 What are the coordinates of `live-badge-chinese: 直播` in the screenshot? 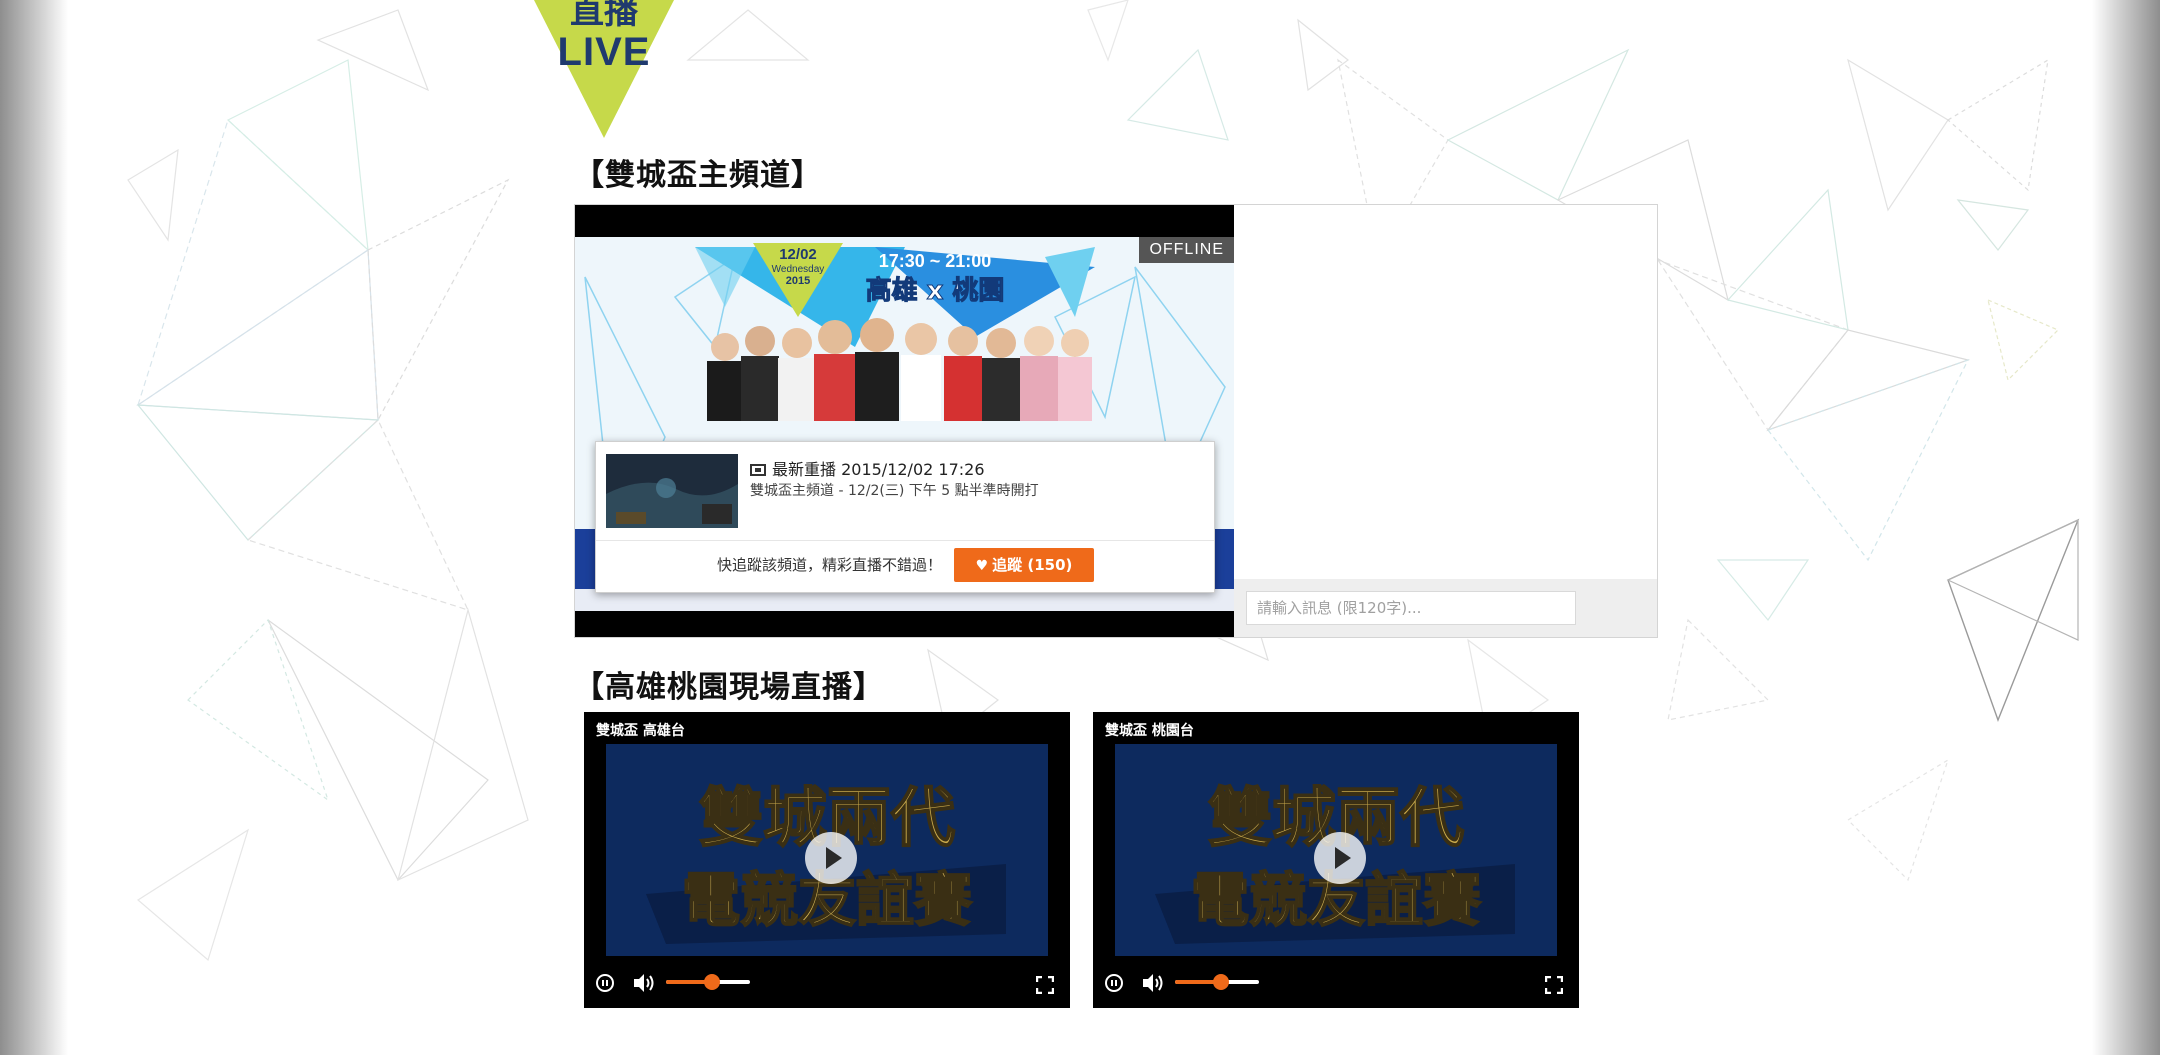 It's located at (604, 16).